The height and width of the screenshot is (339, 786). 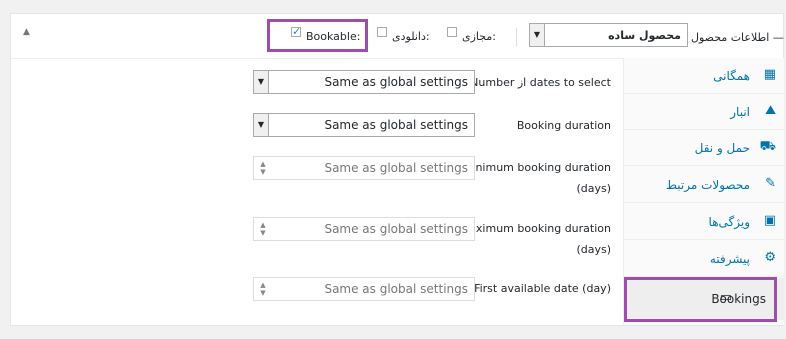 I want to click on tab-label: انبار, so click(x=740, y=112).